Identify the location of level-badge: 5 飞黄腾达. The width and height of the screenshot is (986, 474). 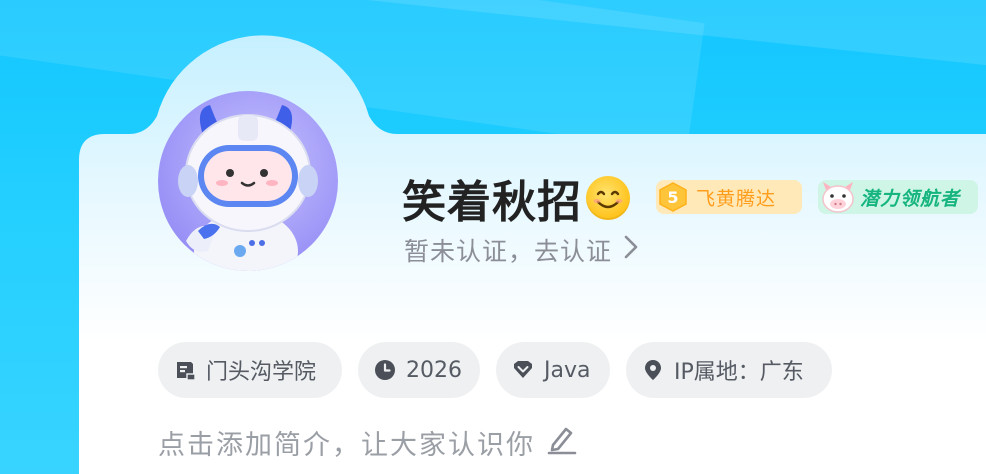
(729, 197).